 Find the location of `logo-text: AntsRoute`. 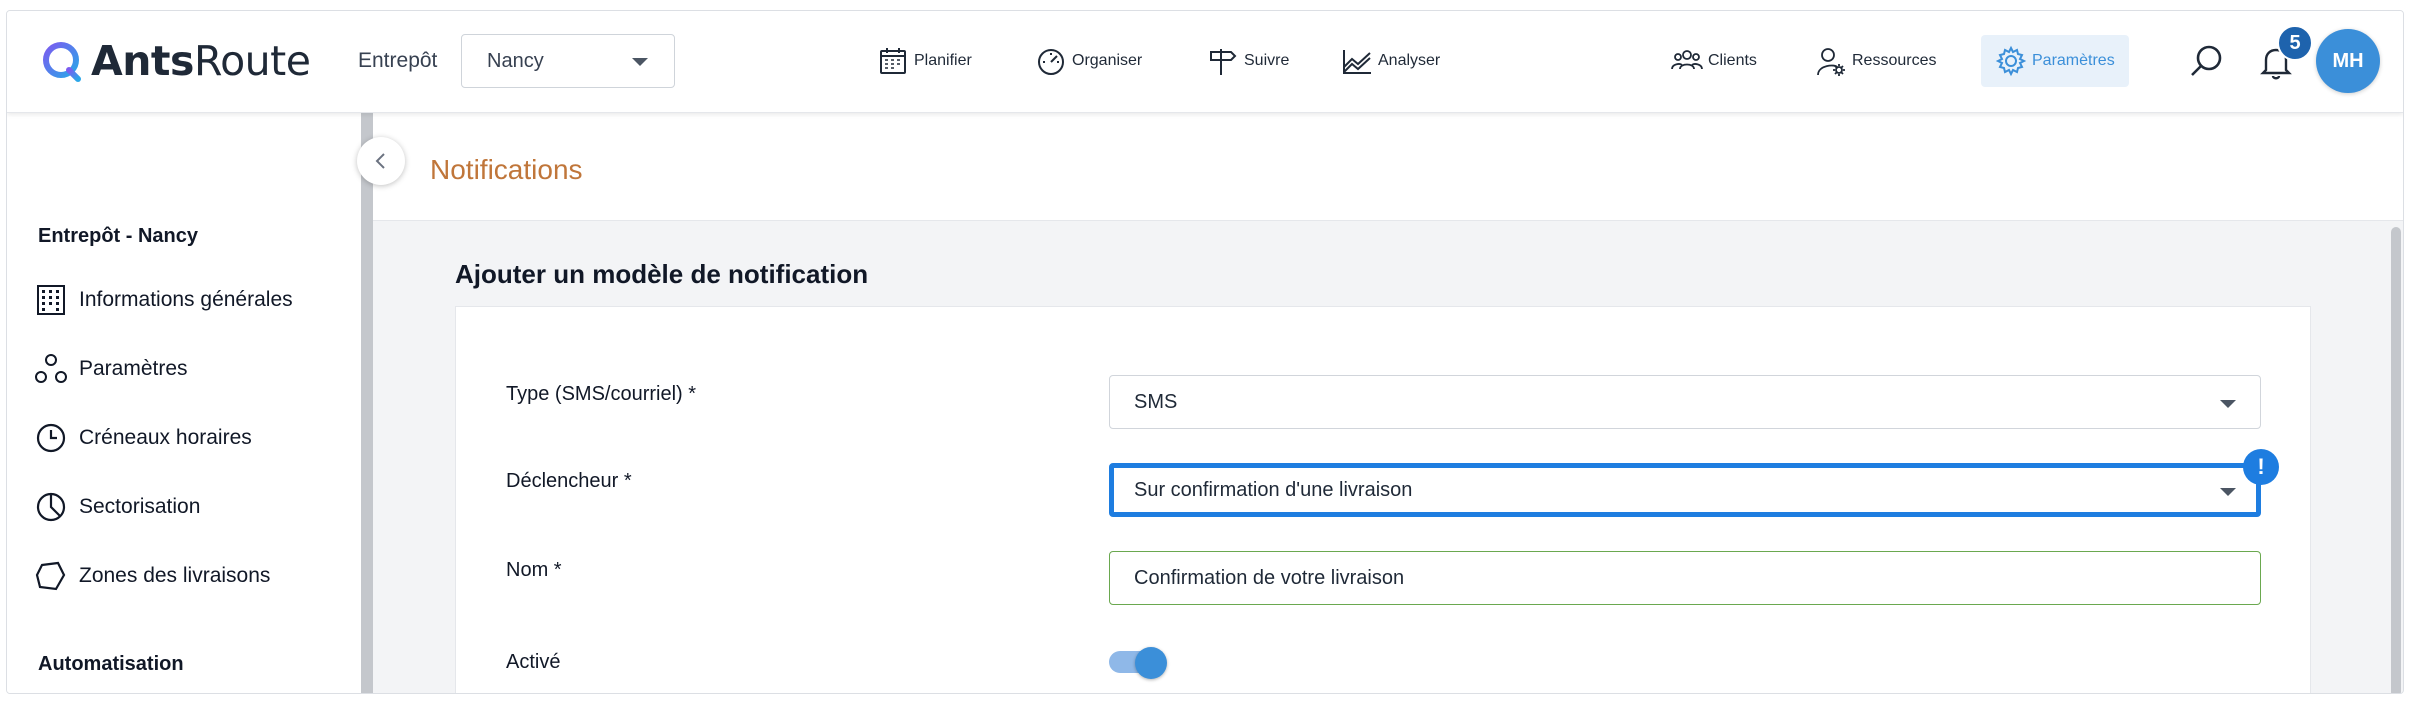

logo-text: AntsRoute is located at coordinates (201, 61).